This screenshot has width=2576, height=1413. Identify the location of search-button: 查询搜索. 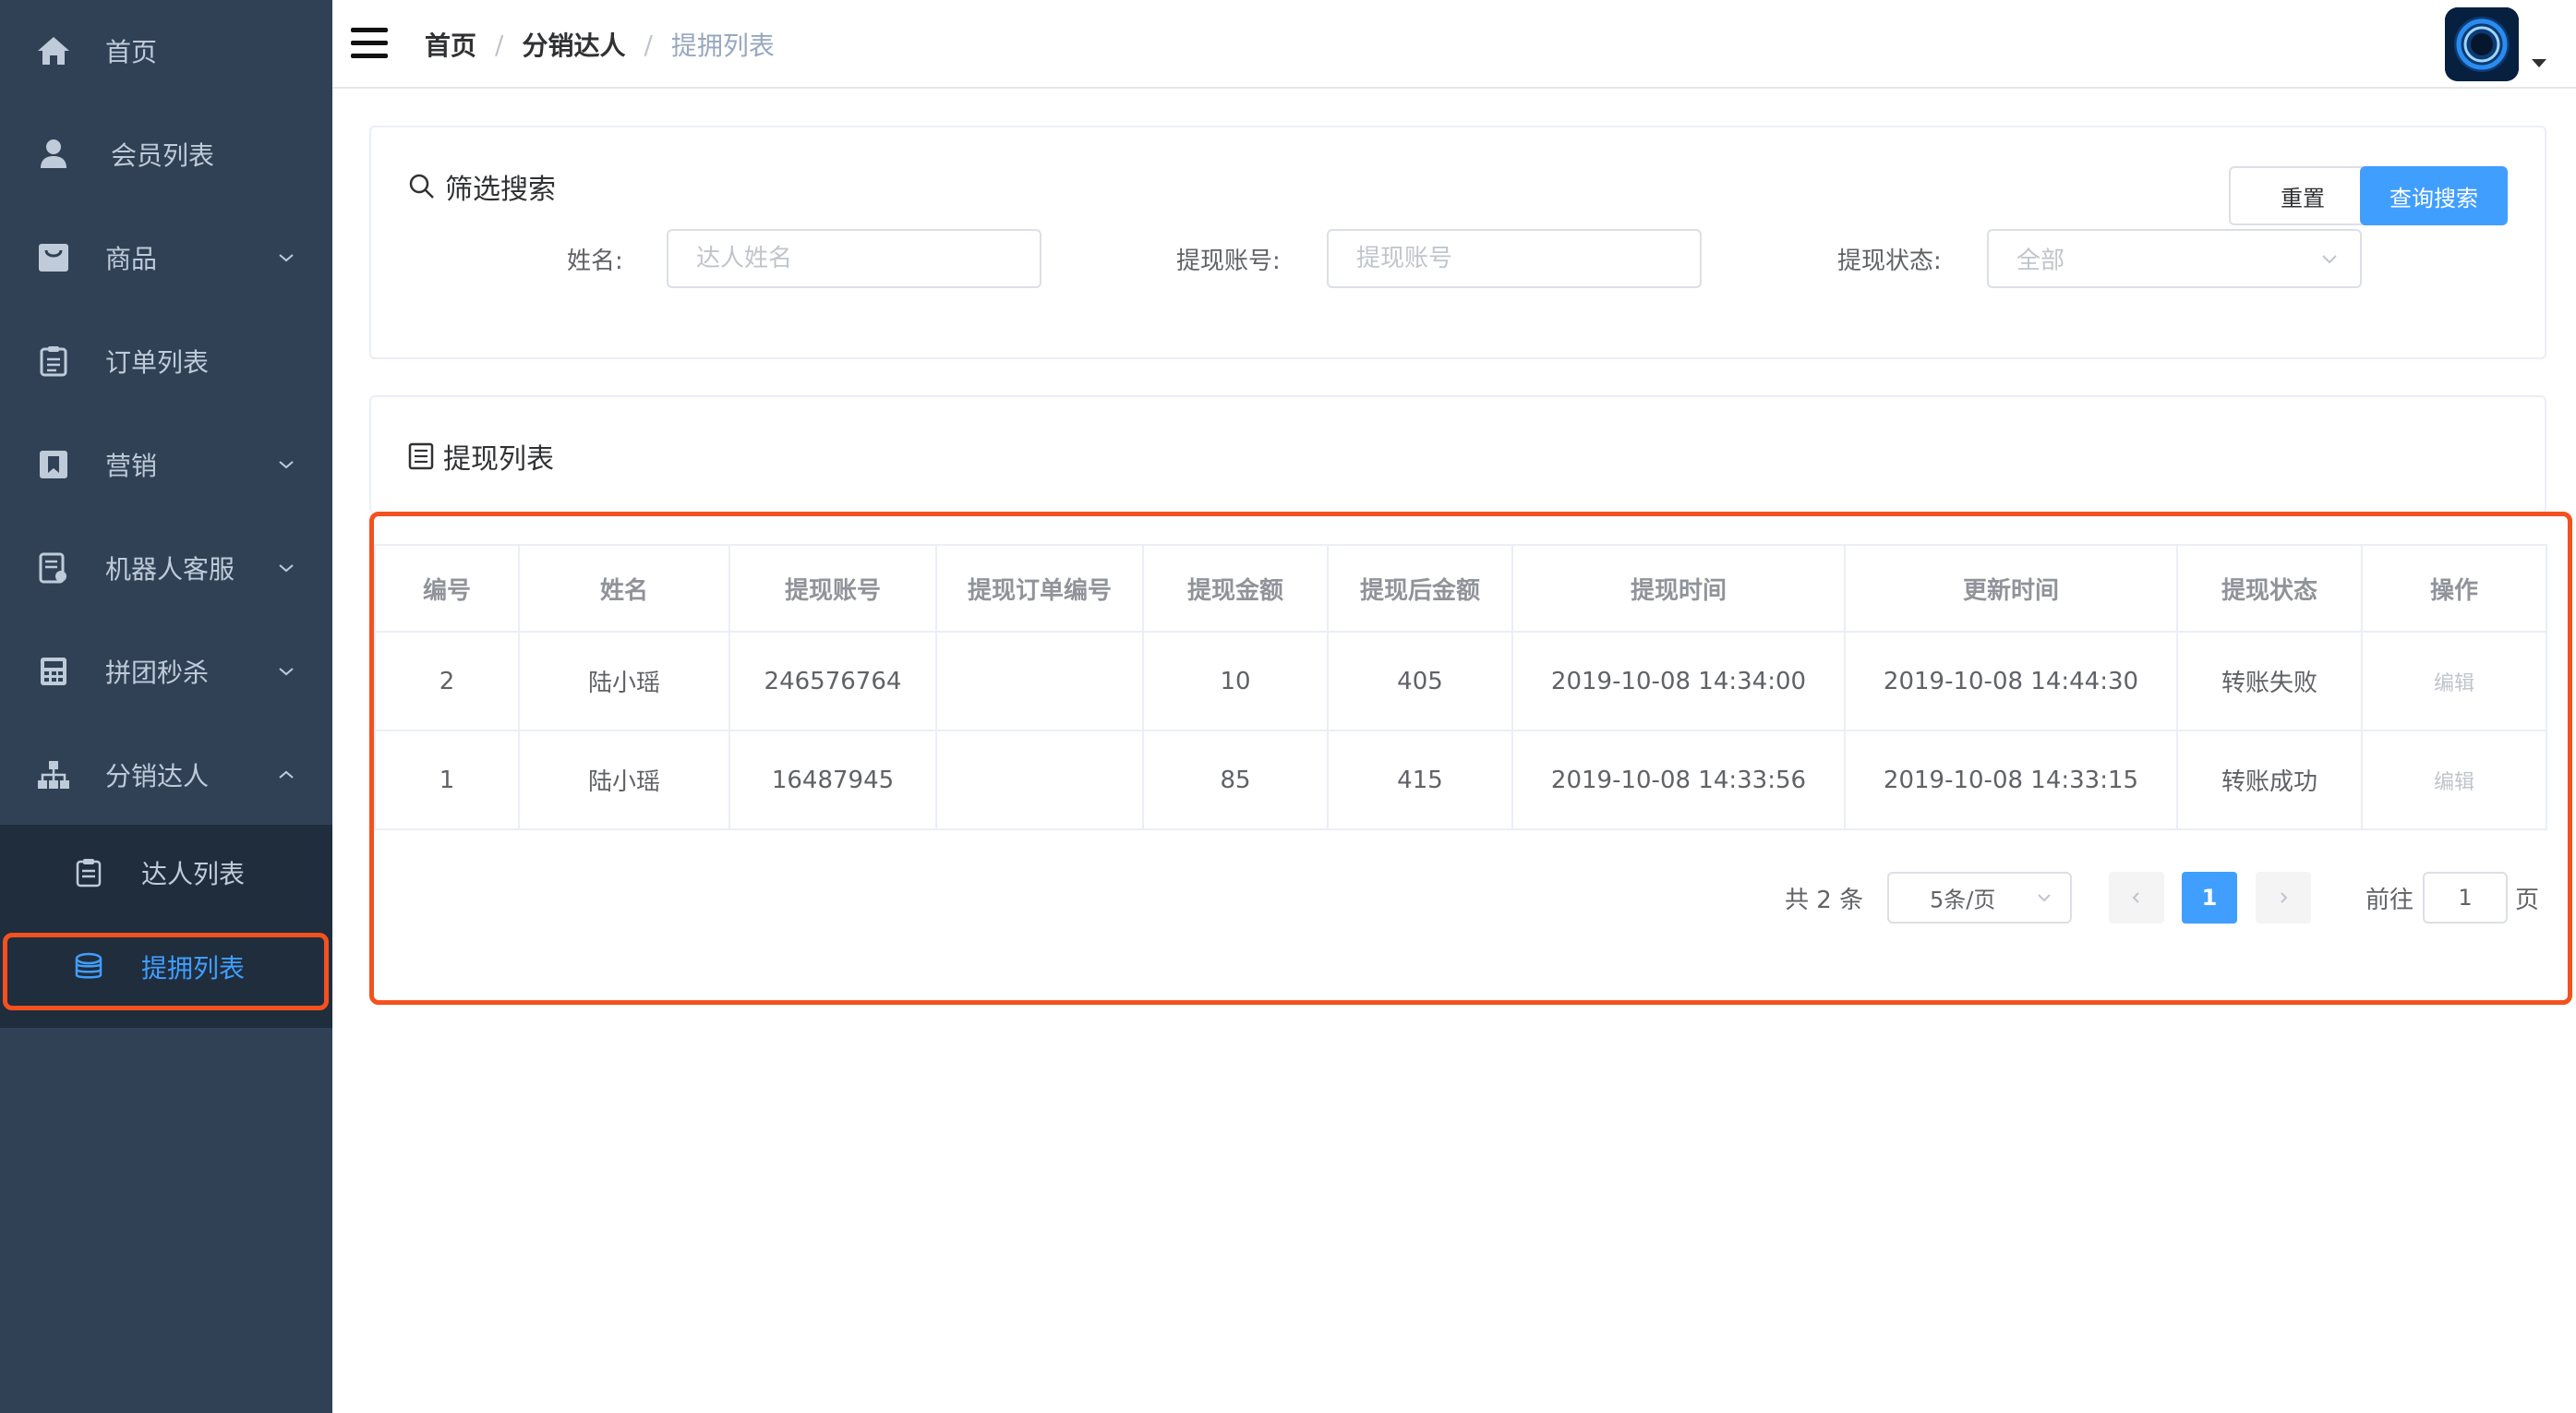
(2434, 195).